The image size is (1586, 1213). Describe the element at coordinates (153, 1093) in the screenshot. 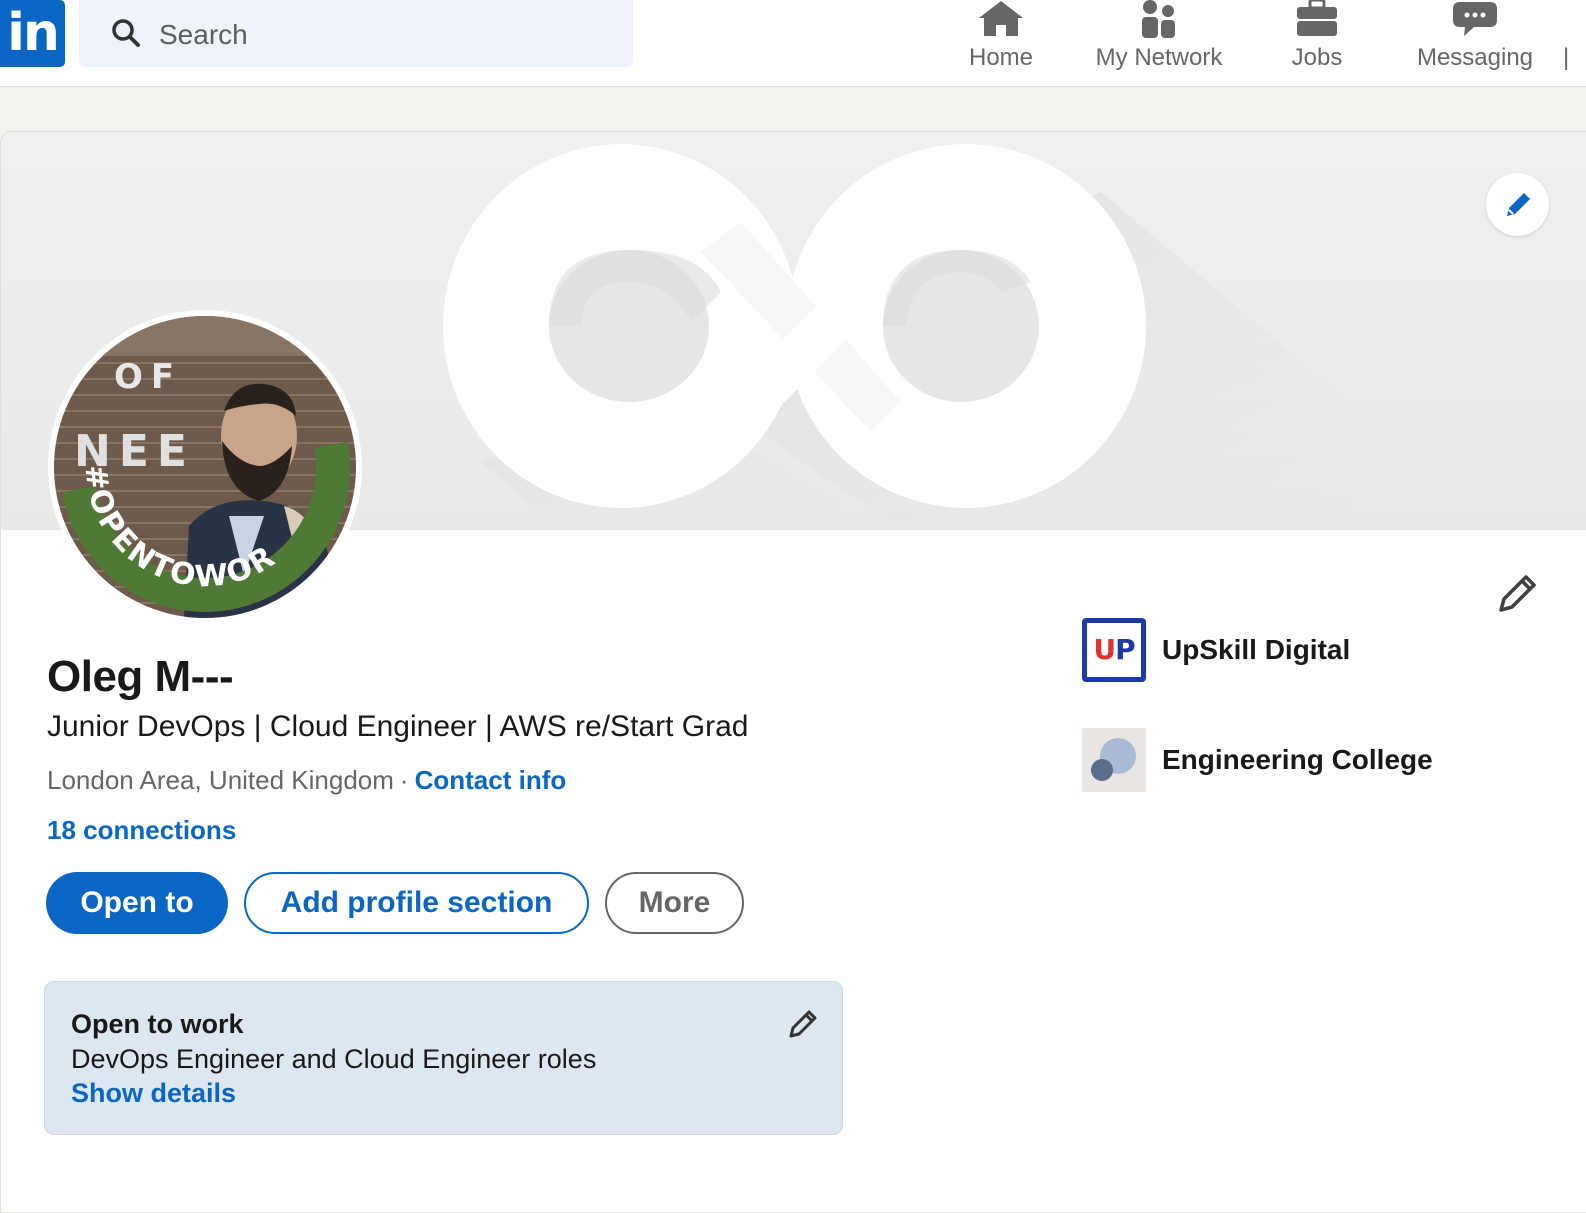

I see `show-details-link: Show details` at that location.